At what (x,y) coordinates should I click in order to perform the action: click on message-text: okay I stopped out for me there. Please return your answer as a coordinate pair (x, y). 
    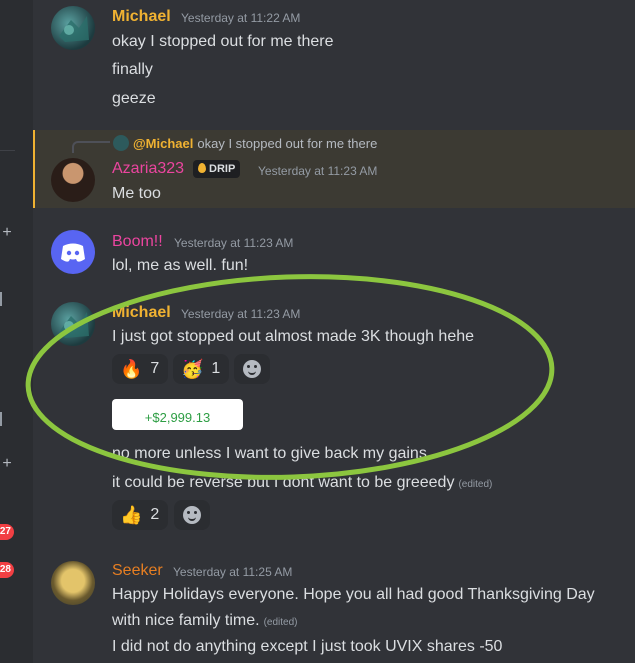
    Looking at the image, I should click on (223, 41).